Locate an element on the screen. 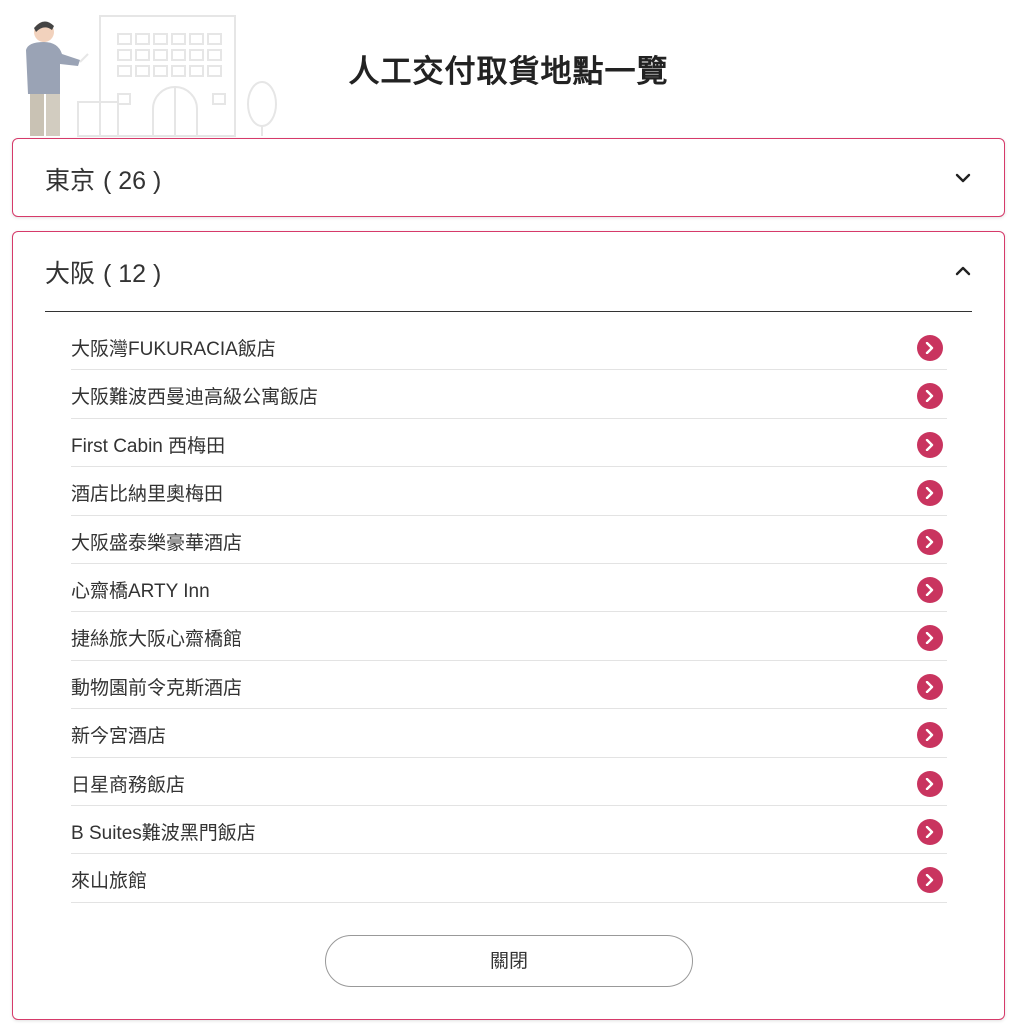 The height and width of the screenshot is (1024, 1017). location-name: 動物園前令克斯酒店 is located at coordinates (157, 688).